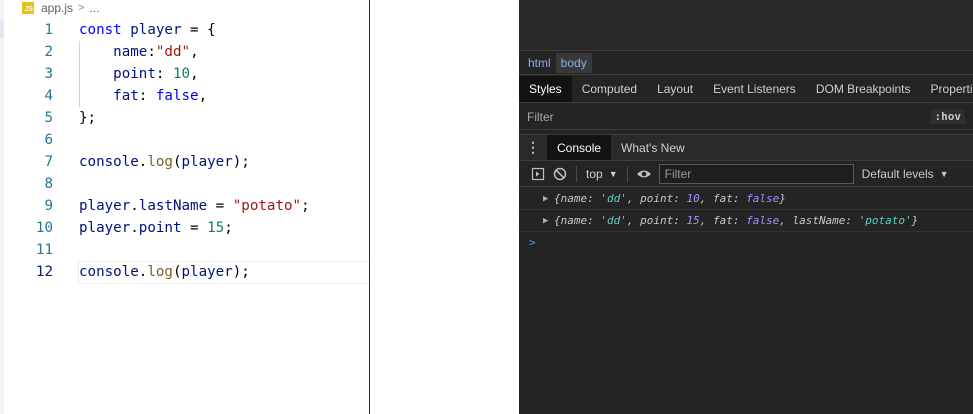 The image size is (973, 414). Describe the element at coordinates (756, 174) in the screenshot. I see `console-filter-input: Filter` at that location.